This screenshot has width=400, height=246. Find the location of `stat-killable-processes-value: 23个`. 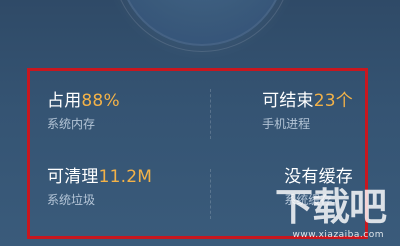

stat-killable-processes-value: 23个 is located at coordinates (333, 101).